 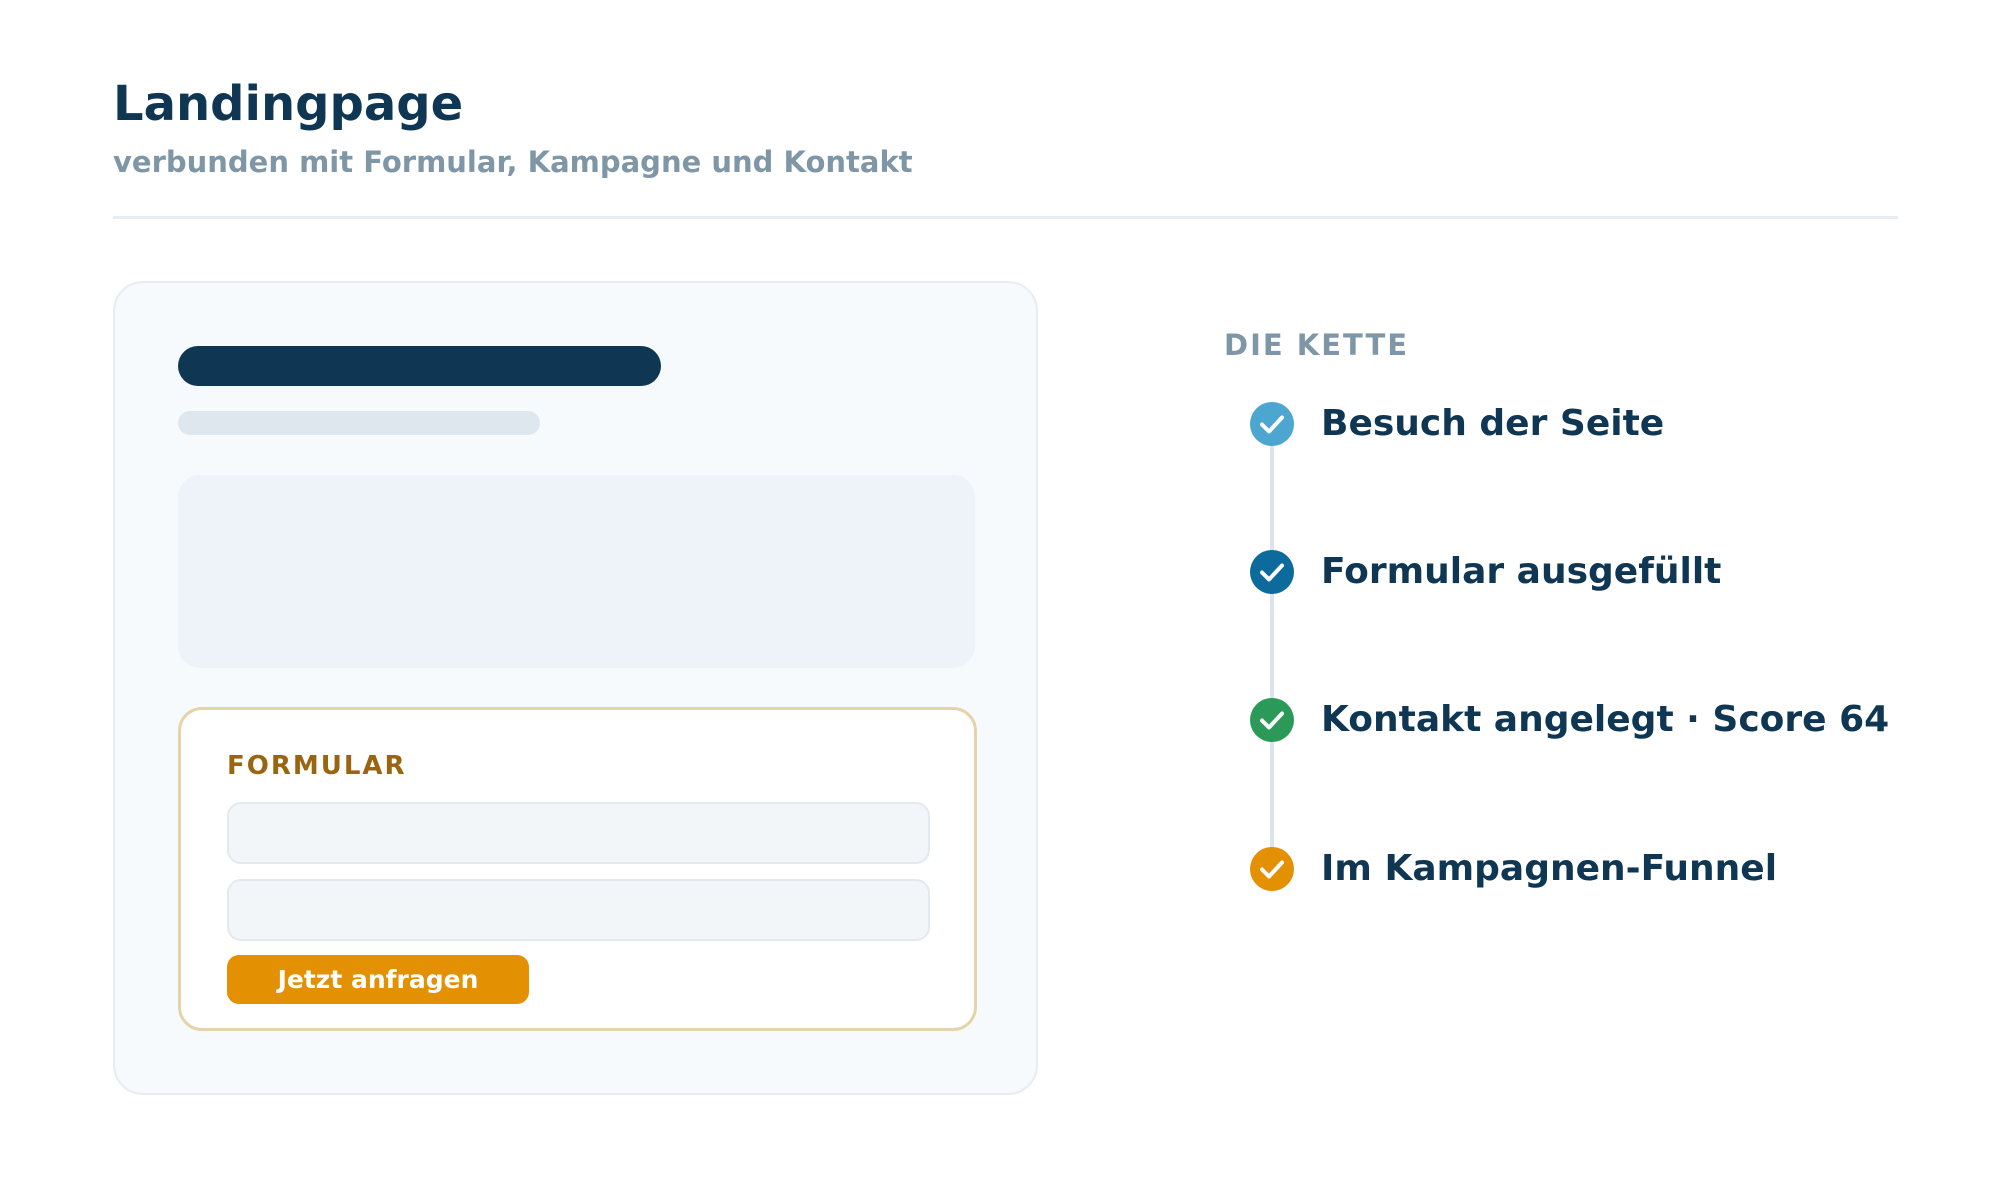 What do you see at coordinates (378, 979) in the screenshot?
I see `request-button: Jetzt anfragen` at bounding box center [378, 979].